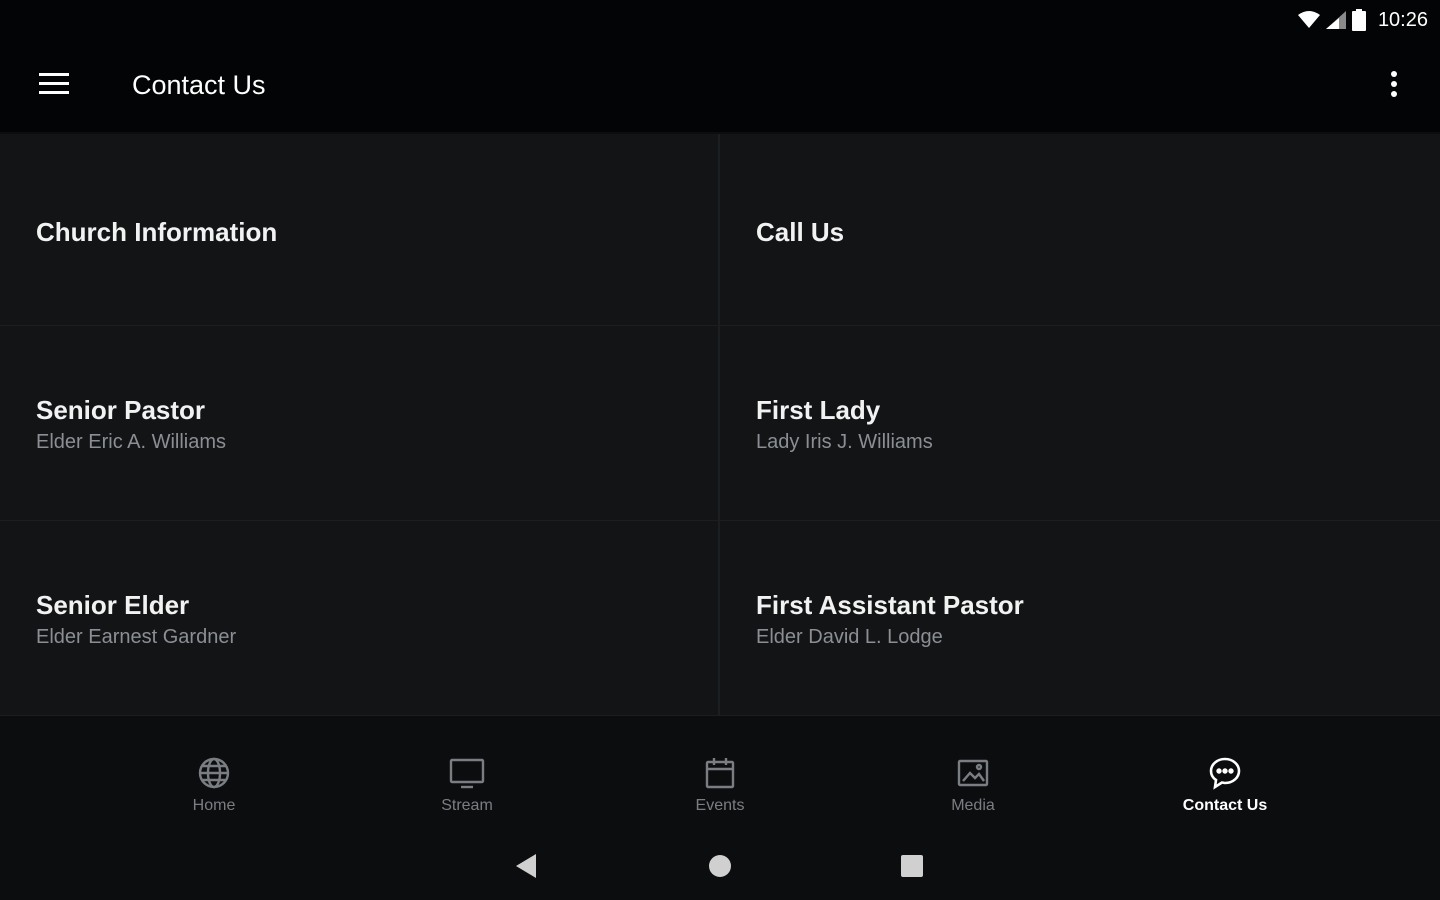 This screenshot has height=900, width=1440. I want to click on image-icon, so click(973, 775).